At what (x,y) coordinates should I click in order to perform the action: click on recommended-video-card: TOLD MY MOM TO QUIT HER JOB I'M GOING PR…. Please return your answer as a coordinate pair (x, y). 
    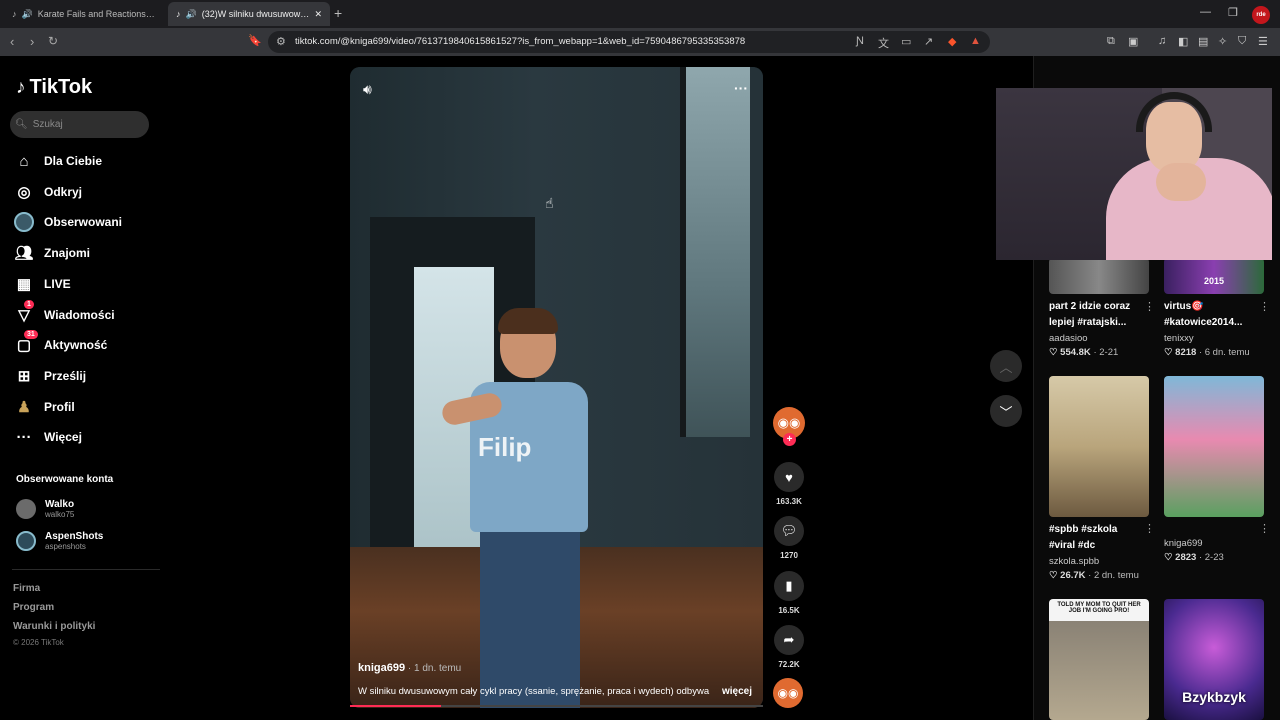
    Looking at the image, I should click on (1099, 659).